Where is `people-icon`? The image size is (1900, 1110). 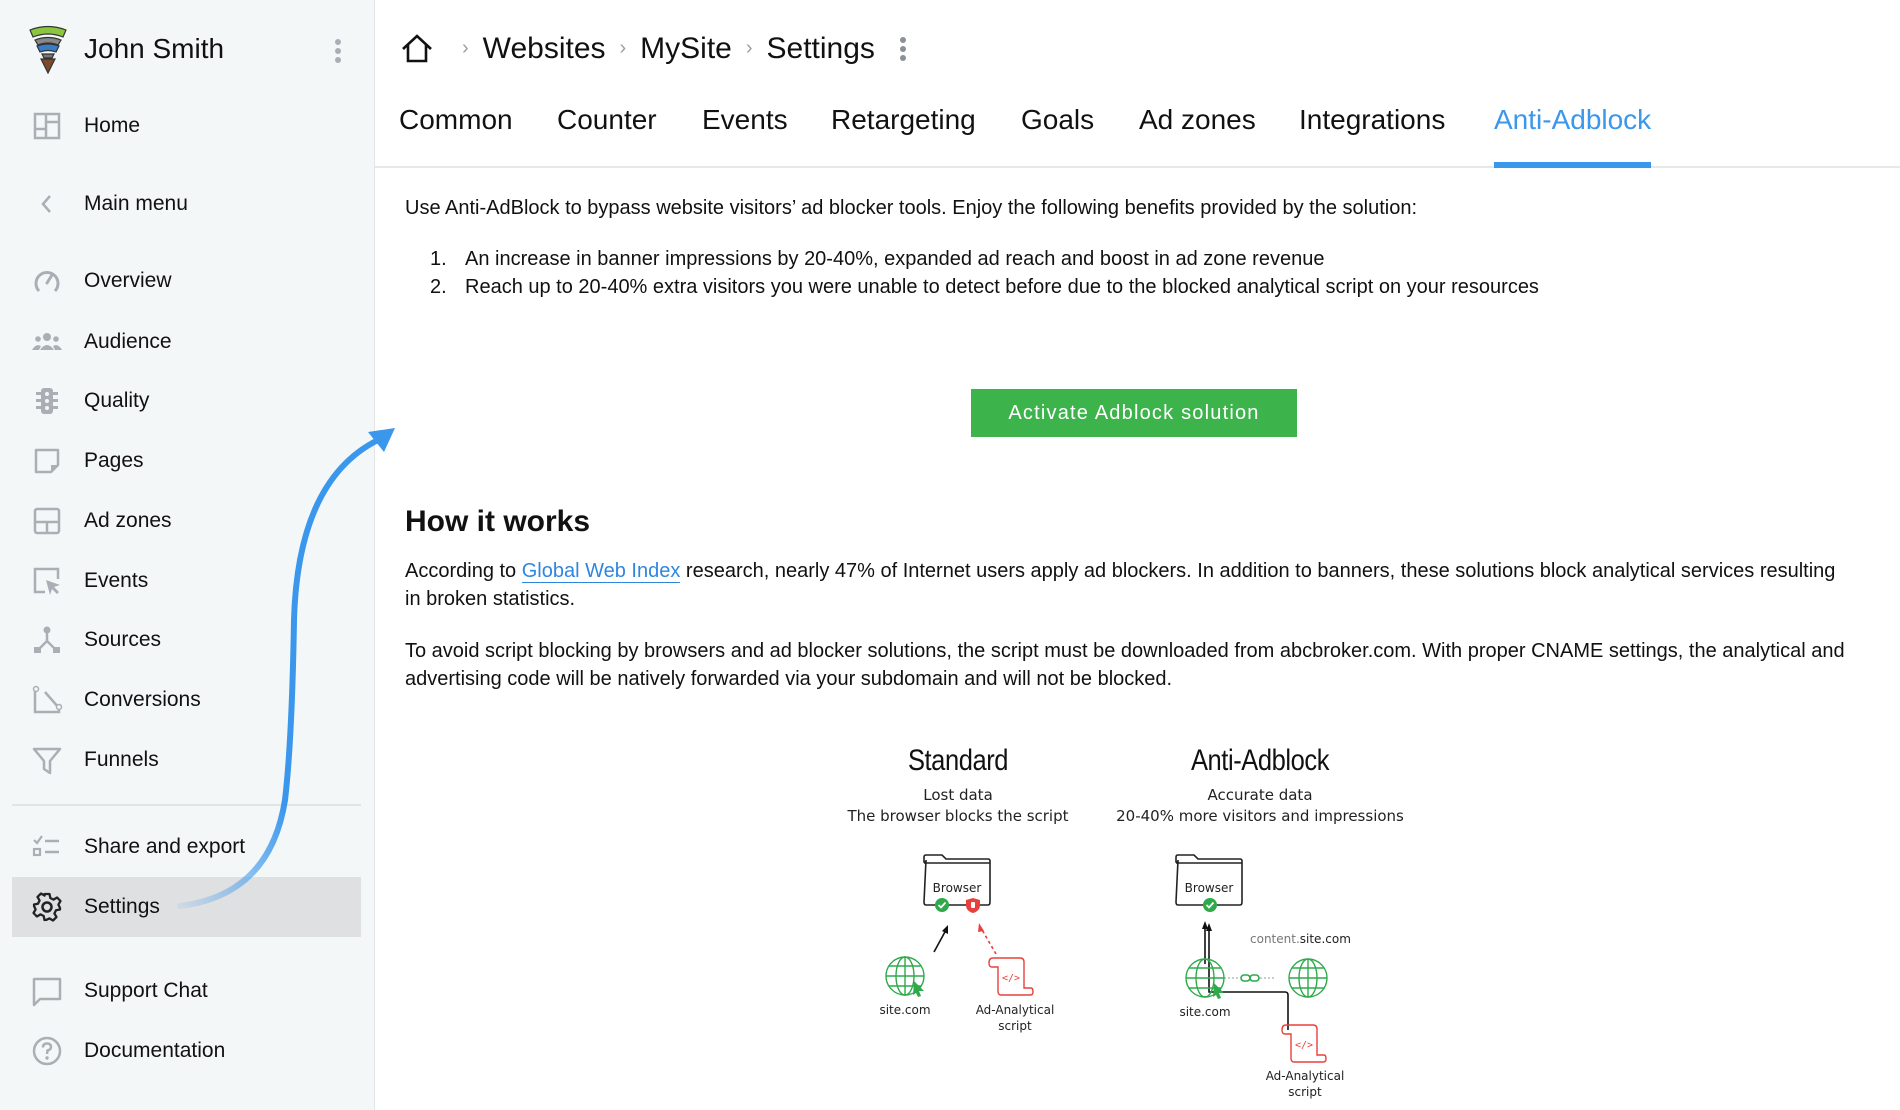
people-icon is located at coordinates (47, 342).